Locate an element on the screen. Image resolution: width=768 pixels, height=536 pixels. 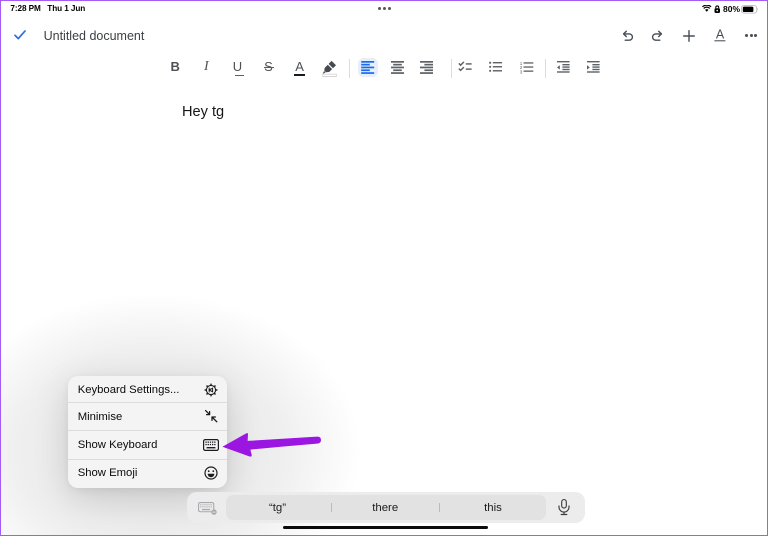
svg-text: A is located at coordinates (720, 35).